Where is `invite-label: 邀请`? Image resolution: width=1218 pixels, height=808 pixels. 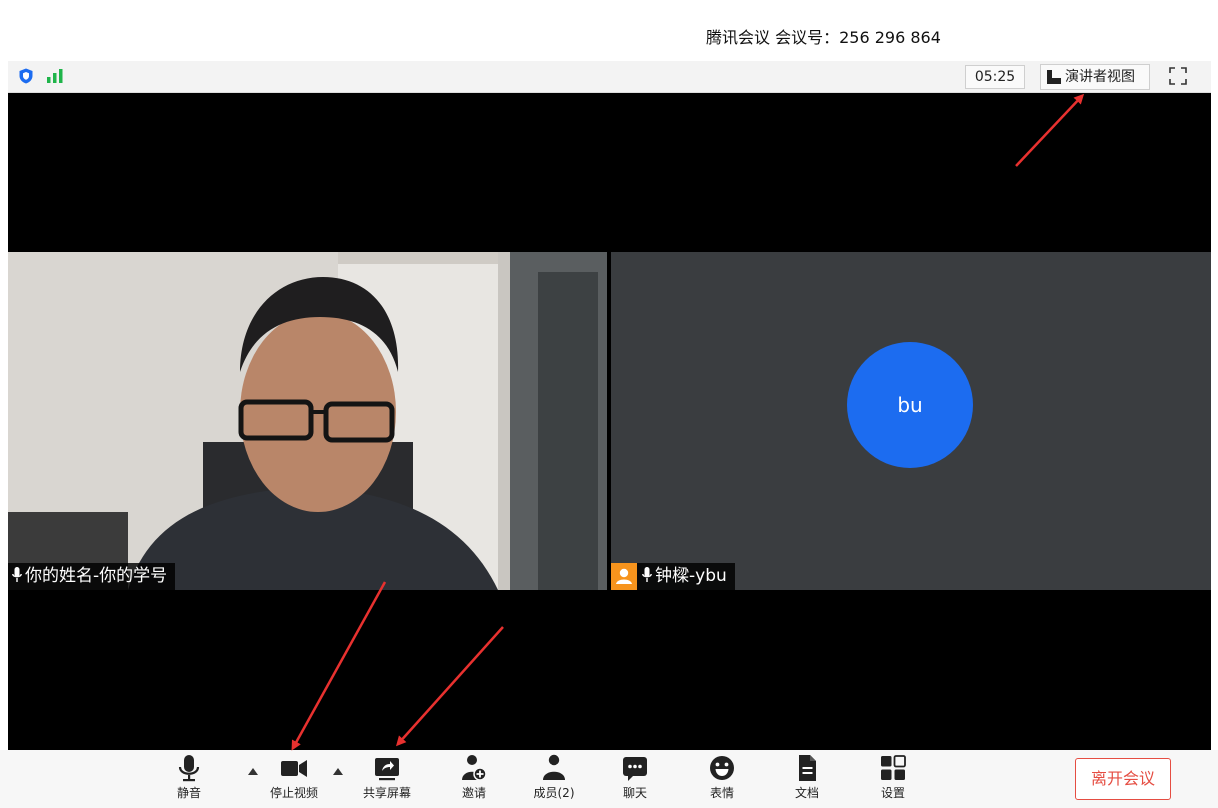
invite-label: 邀请 is located at coordinates (473, 793).